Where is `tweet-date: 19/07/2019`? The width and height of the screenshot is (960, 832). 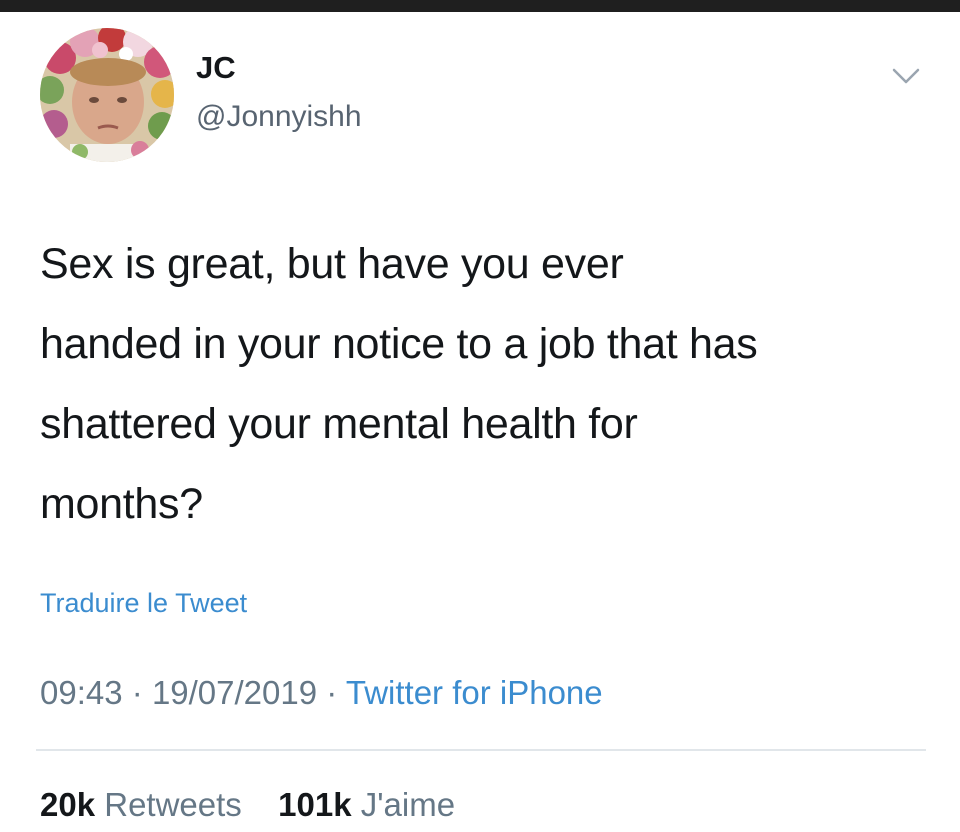
tweet-date: 19/07/2019 is located at coordinates (234, 692).